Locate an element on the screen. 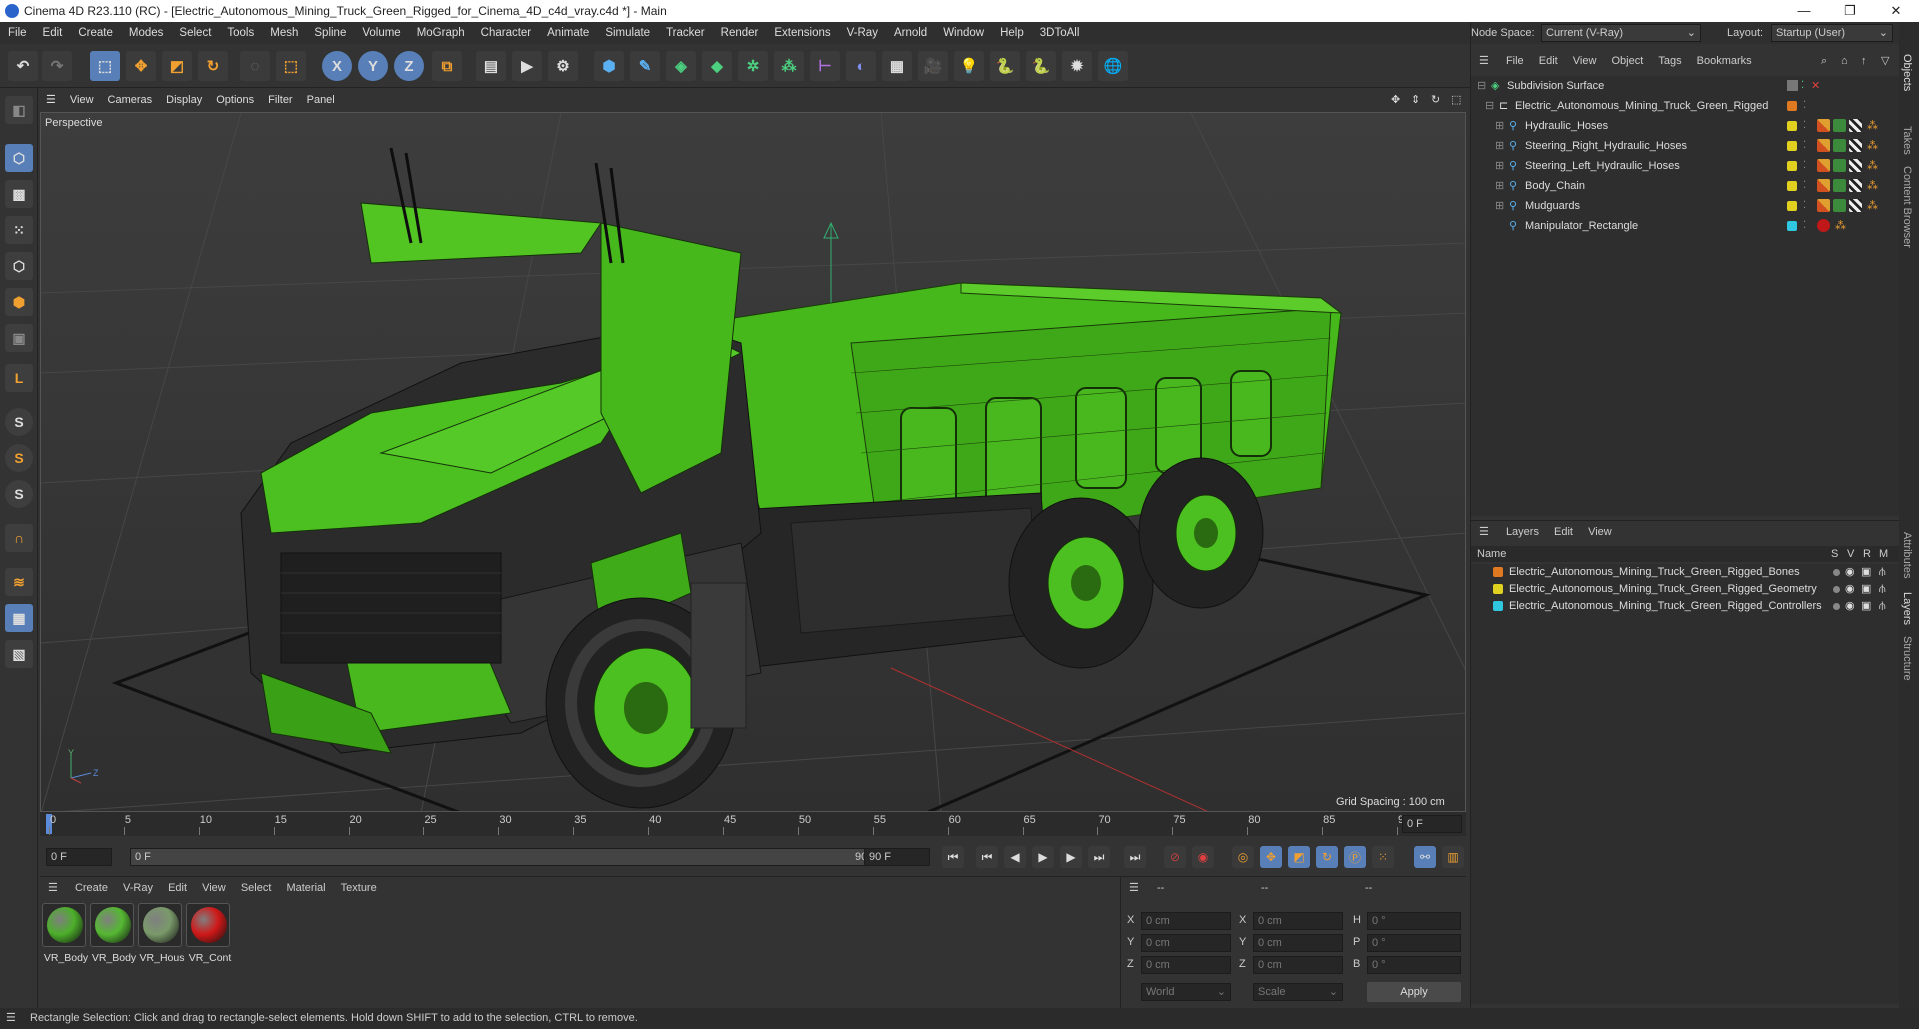 The image size is (1919, 1029). menu-select: Select is located at coordinates (195, 33).